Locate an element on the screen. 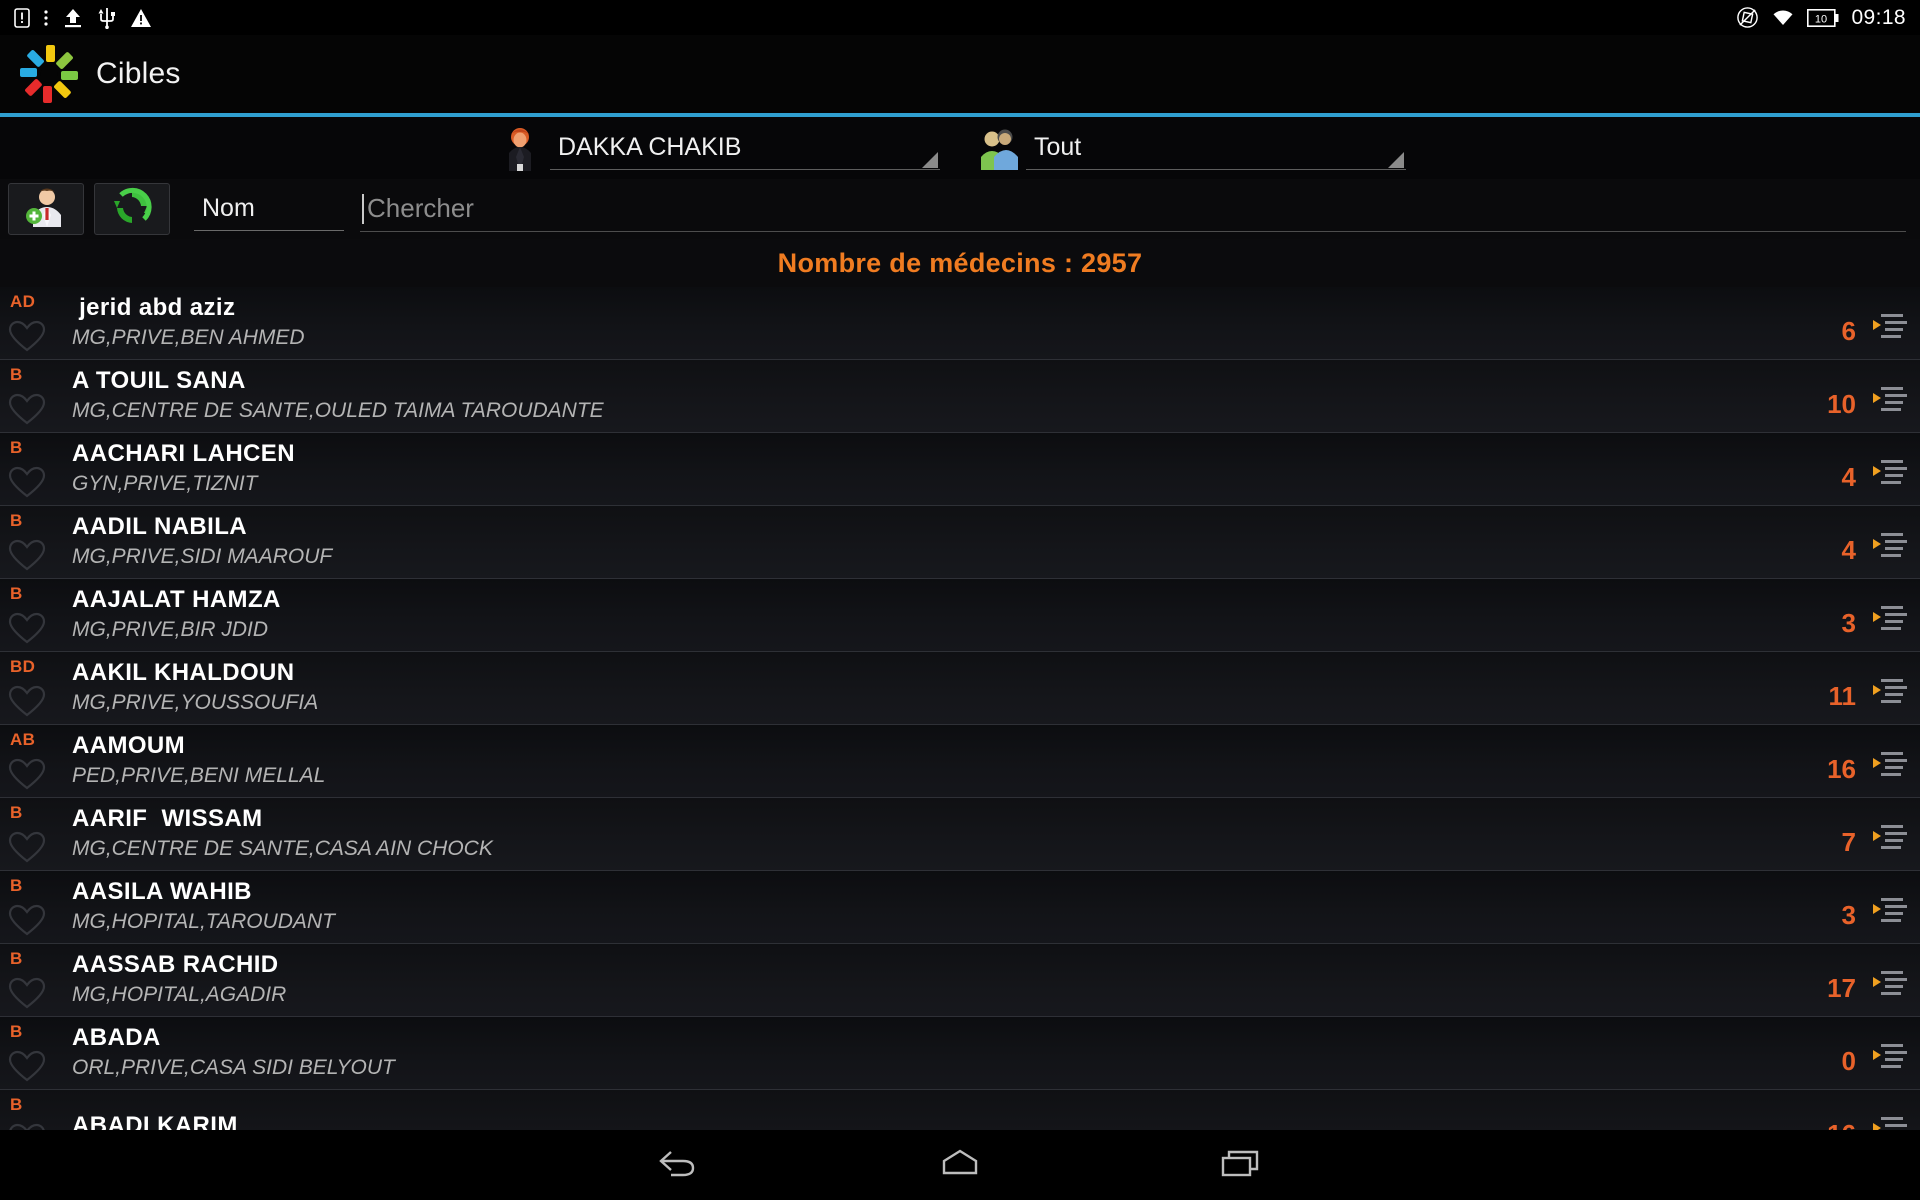  visit-count: 16 is located at coordinates (1807, 1110).